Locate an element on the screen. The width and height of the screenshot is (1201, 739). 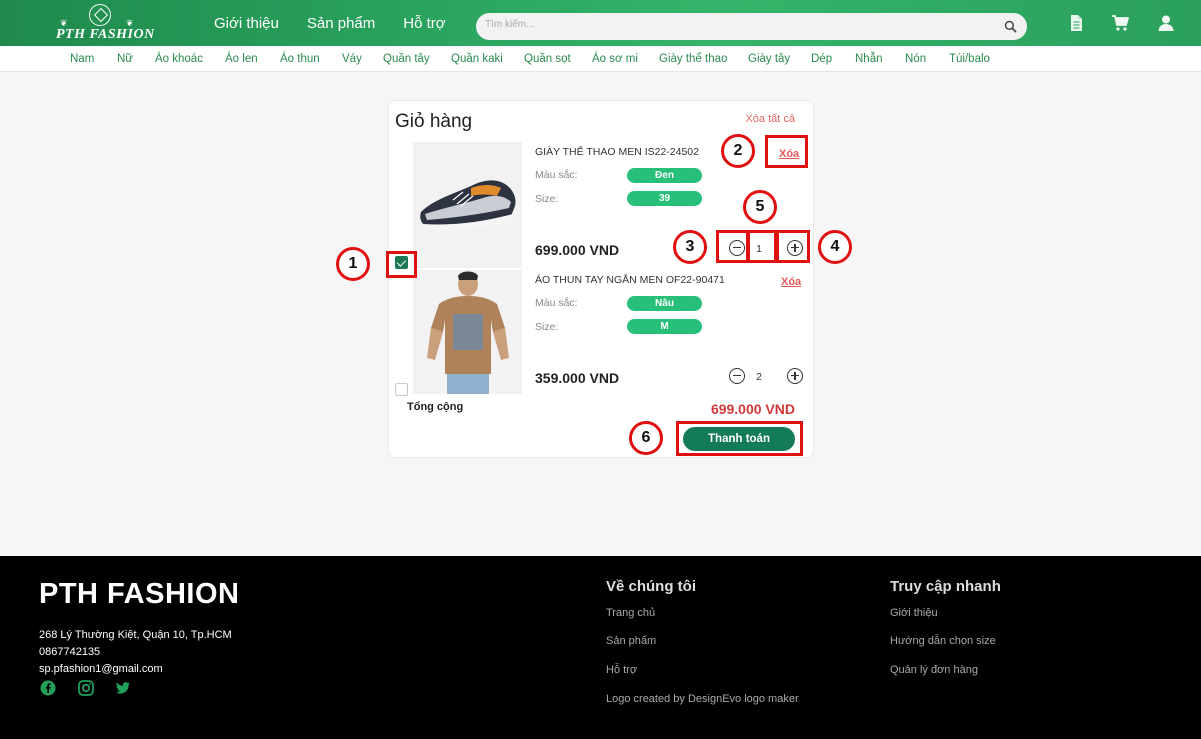
annotation-4: 4 is located at coordinates (835, 247).